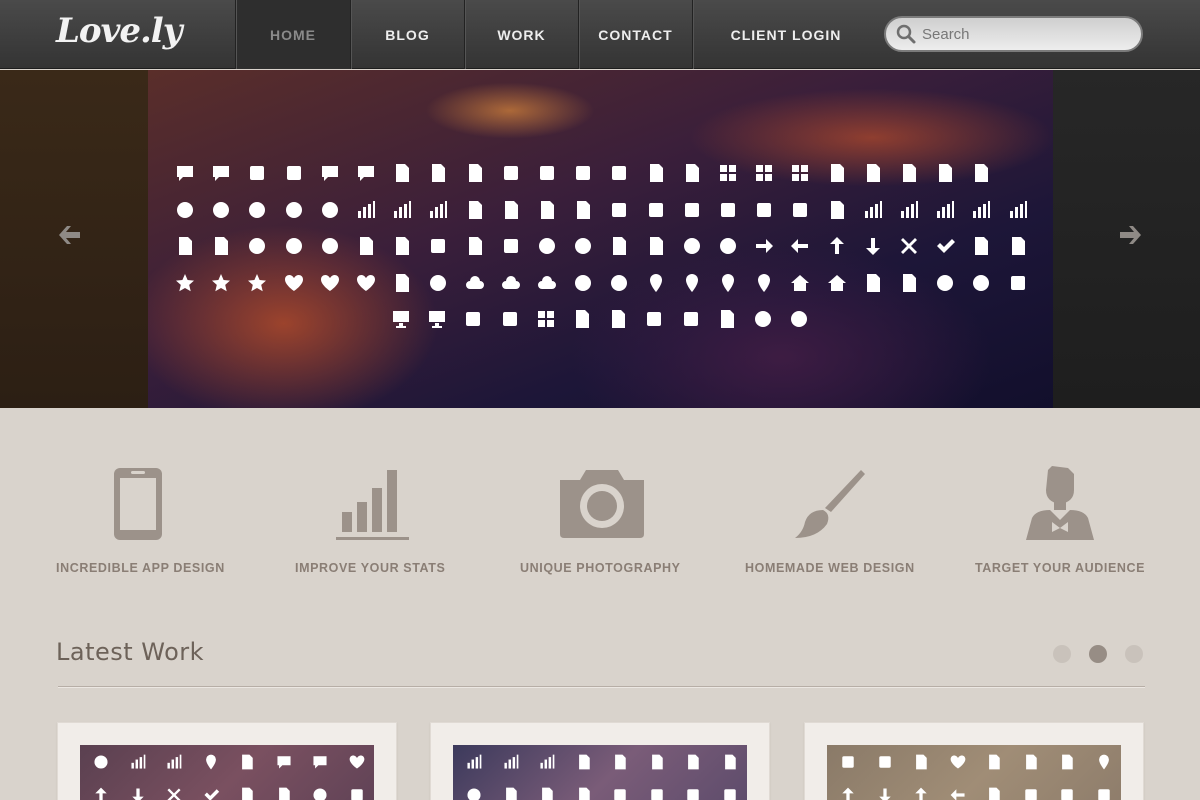  What do you see at coordinates (329, 173) in the screenshot?
I see `hero-set-bubble-icon` at bounding box center [329, 173].